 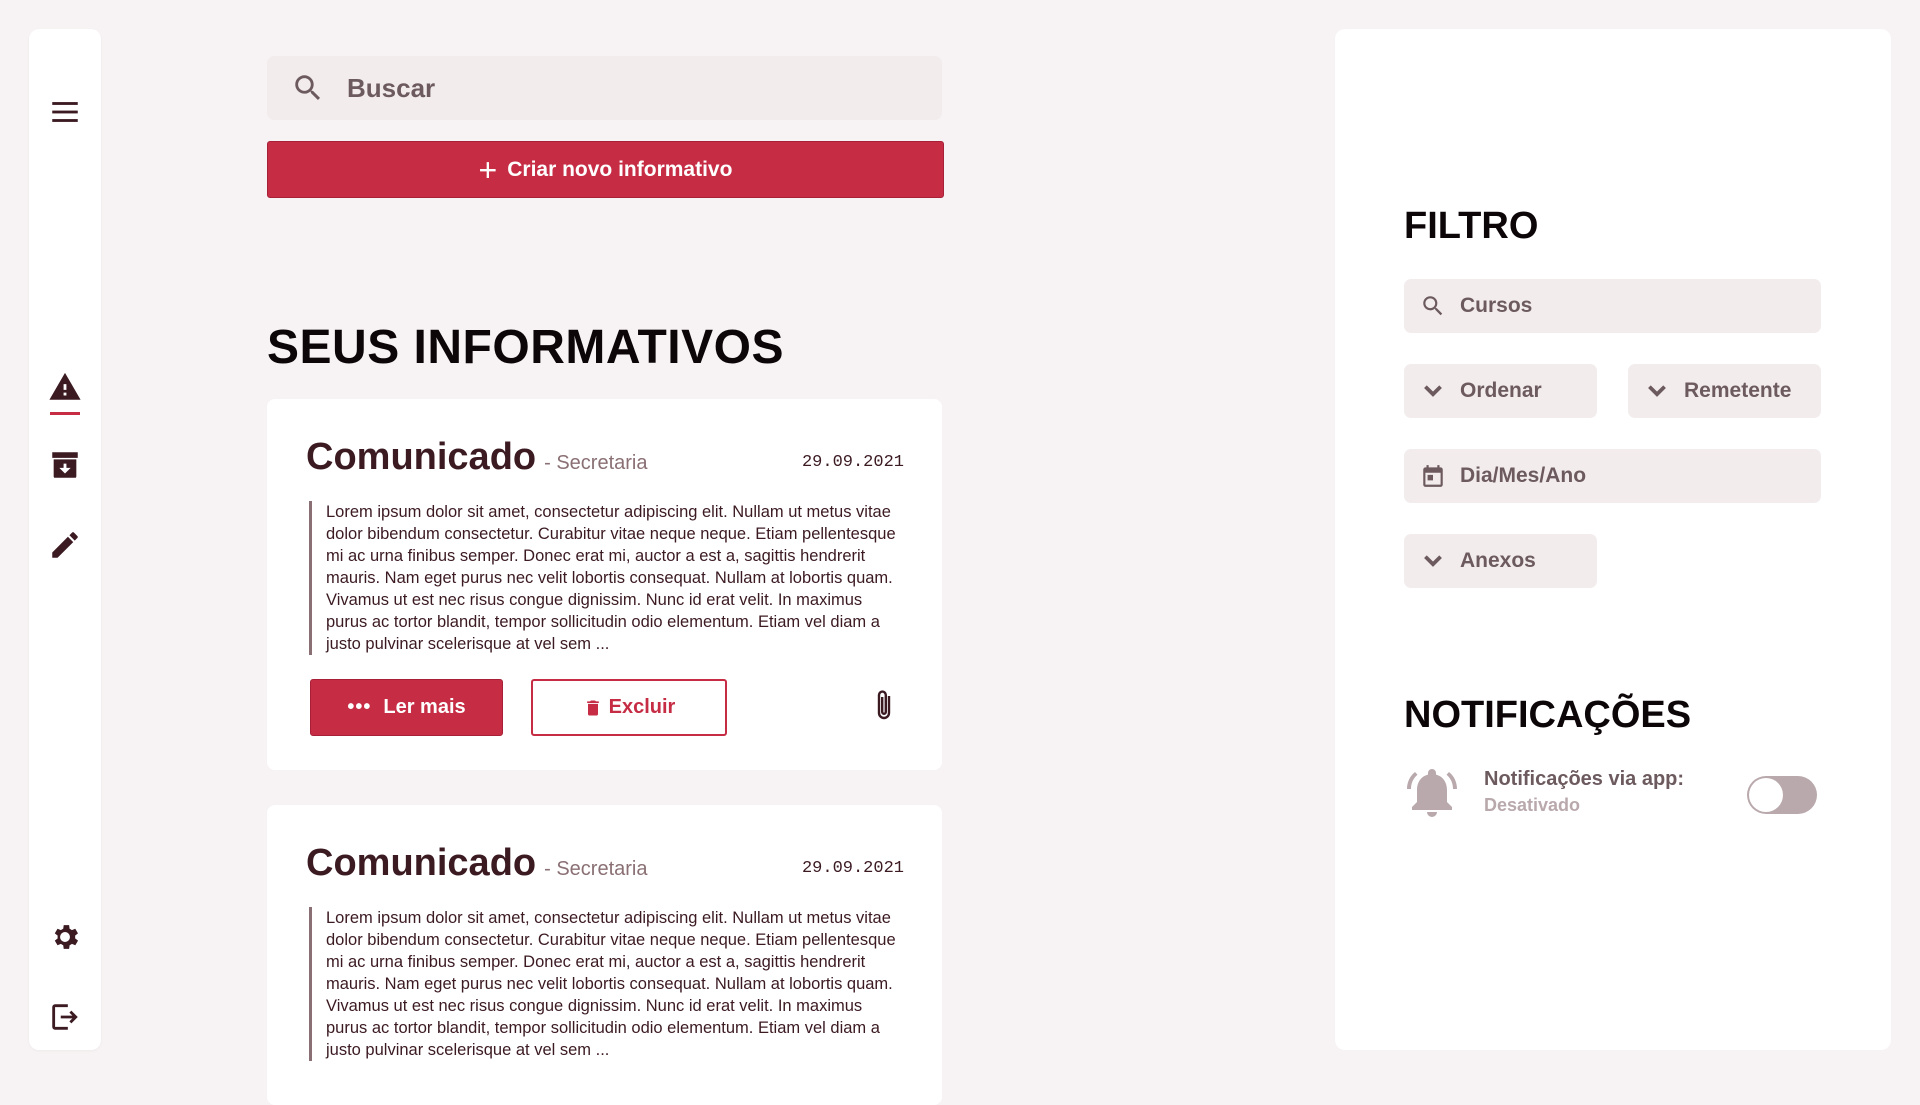 I want to click on courses-label: Cursos, so click(x=1496, y=305).